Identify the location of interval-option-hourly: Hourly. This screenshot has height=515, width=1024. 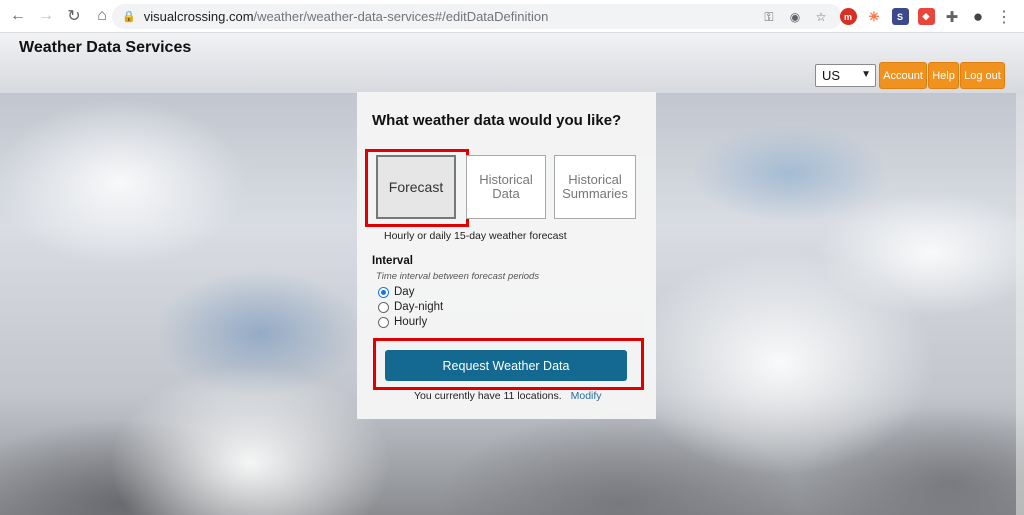
(402, 322).